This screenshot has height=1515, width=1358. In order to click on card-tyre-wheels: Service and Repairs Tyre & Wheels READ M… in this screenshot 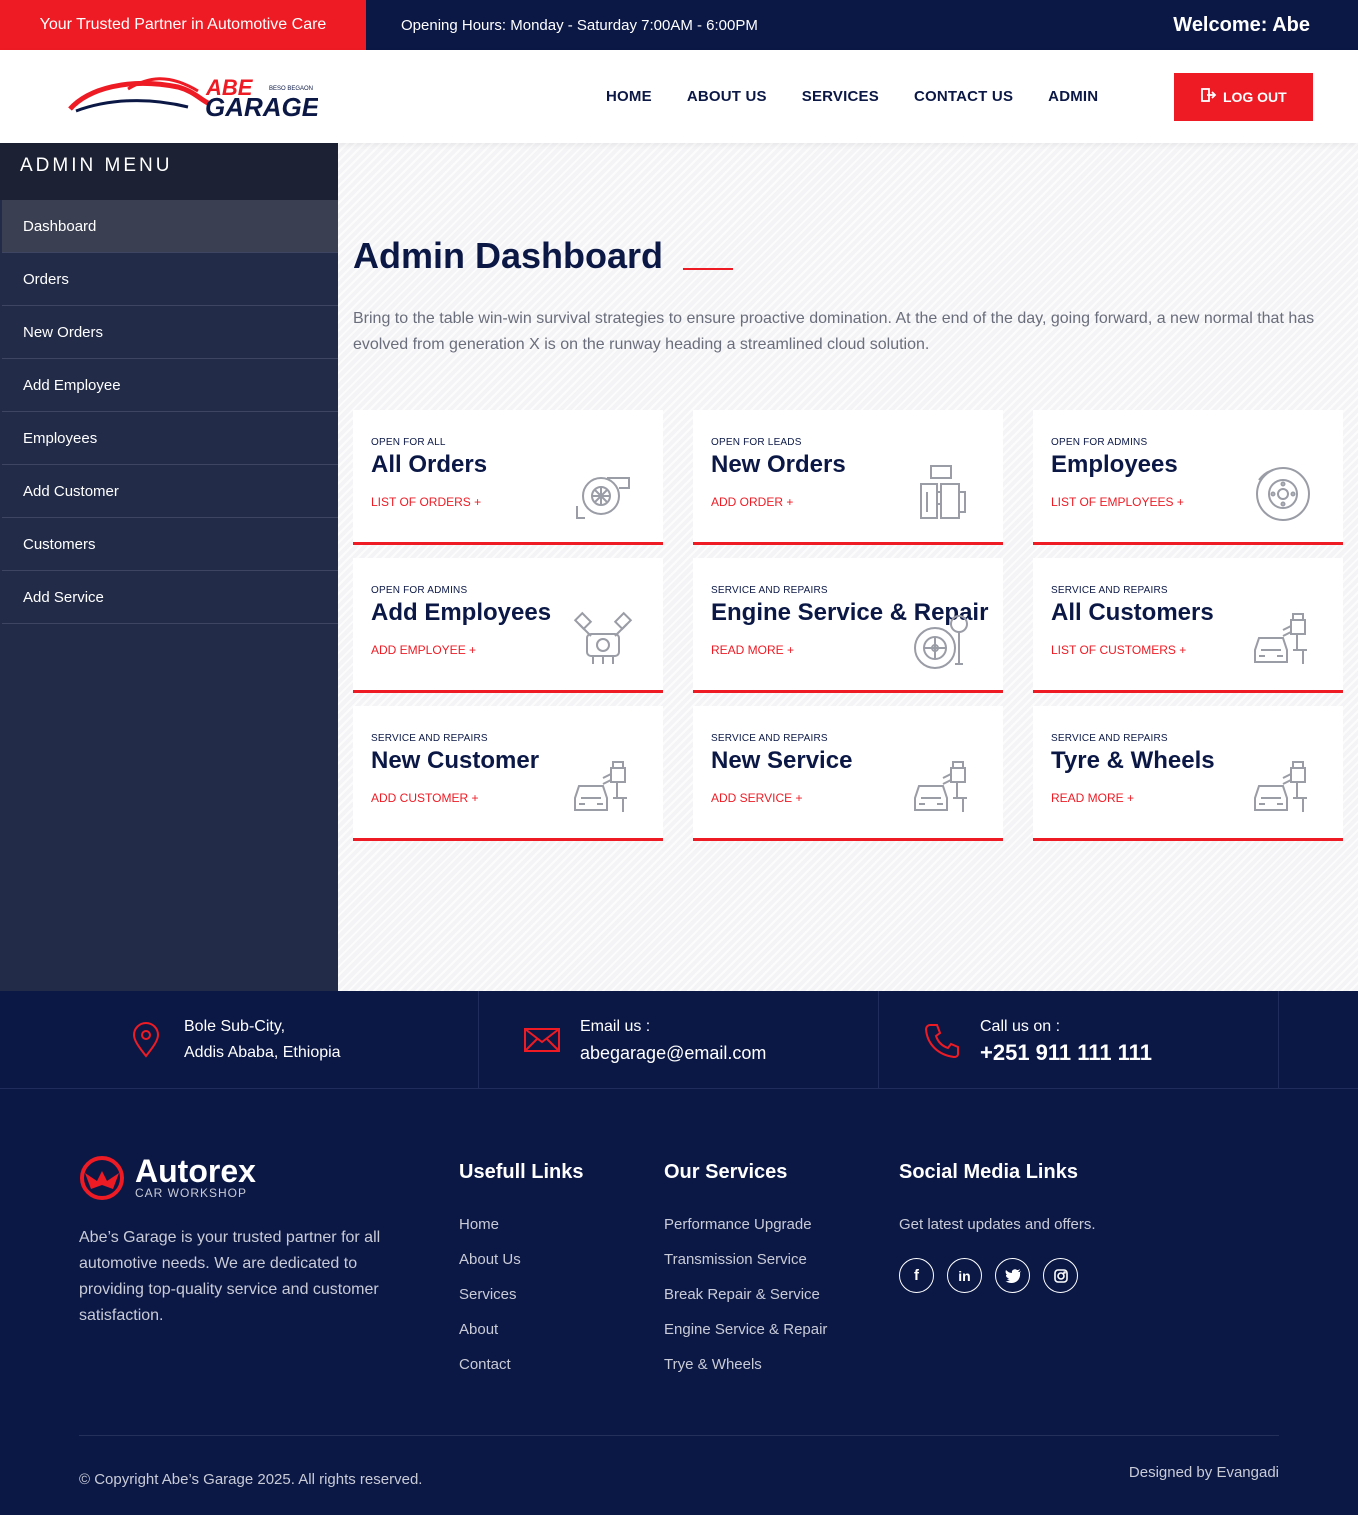, I will do `click(1188, 773)`.